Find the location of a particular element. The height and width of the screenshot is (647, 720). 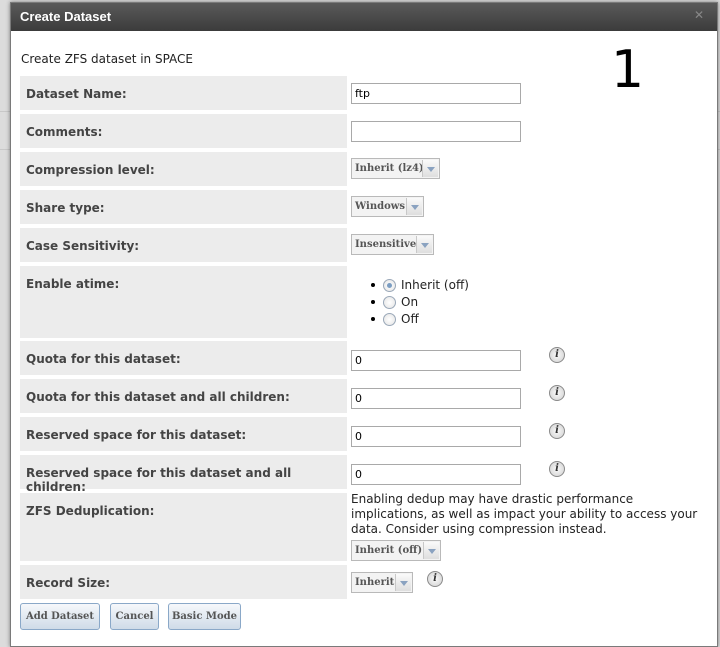

label-cell-compression: Compression level: is located at coordinates (183, 169).